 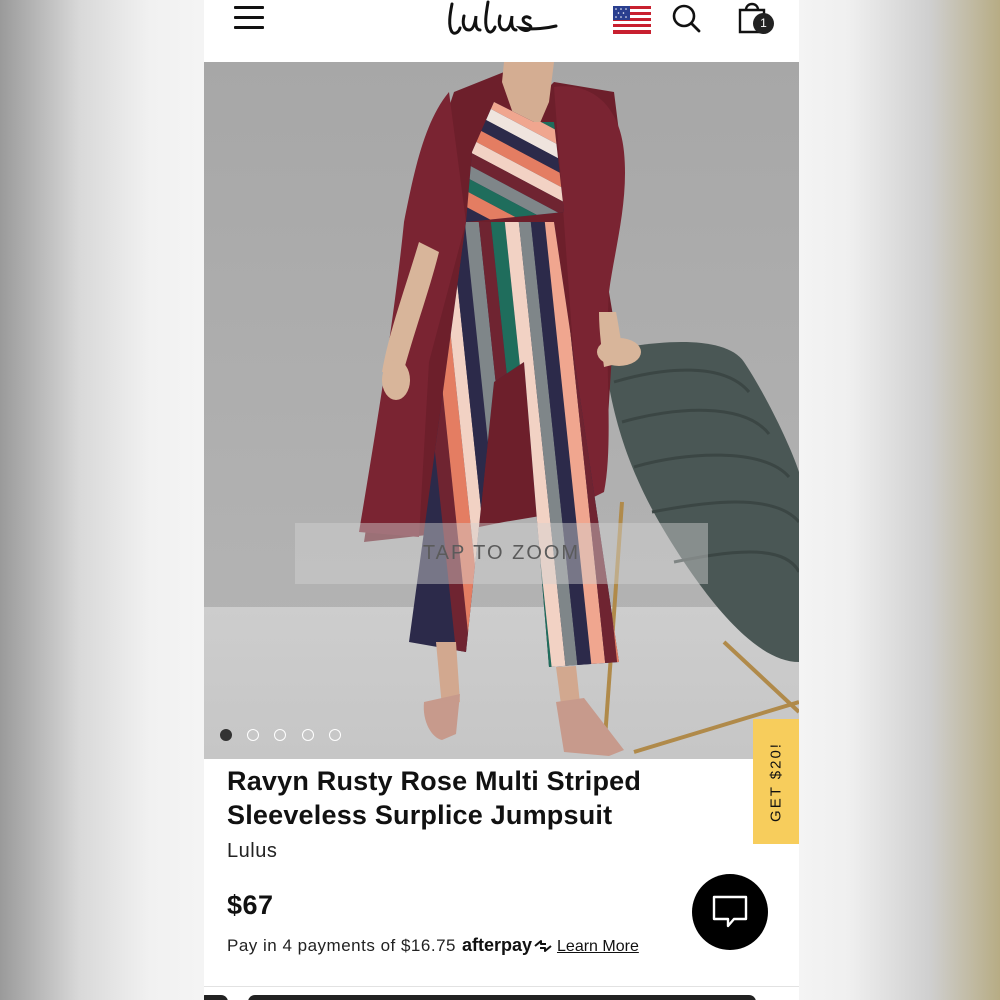 What do you see at coordinates (501, 993) in the screenshot?
I see `bottom-toolbar` at bounding box center [501, 993].